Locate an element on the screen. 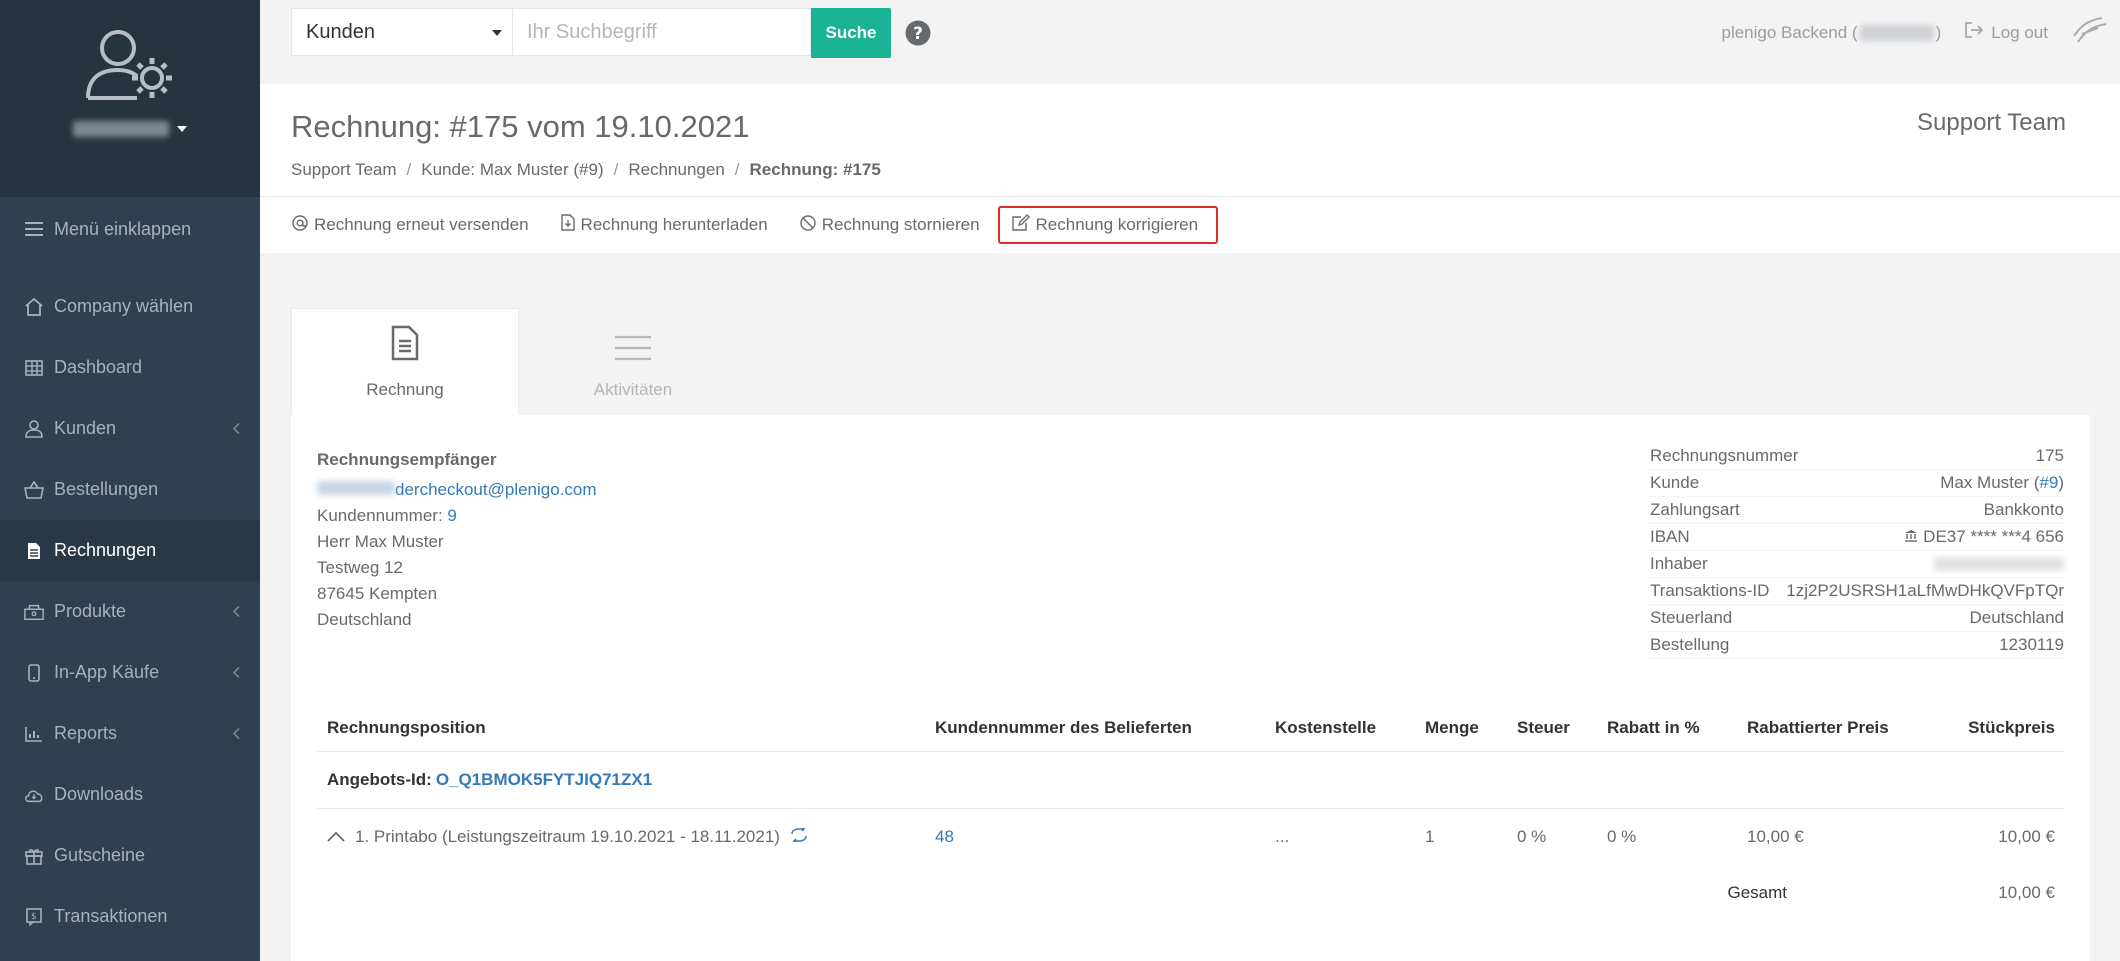  search-group: Kunden Ihr Suchbegriff Suche is located at coordinates (591, 33).